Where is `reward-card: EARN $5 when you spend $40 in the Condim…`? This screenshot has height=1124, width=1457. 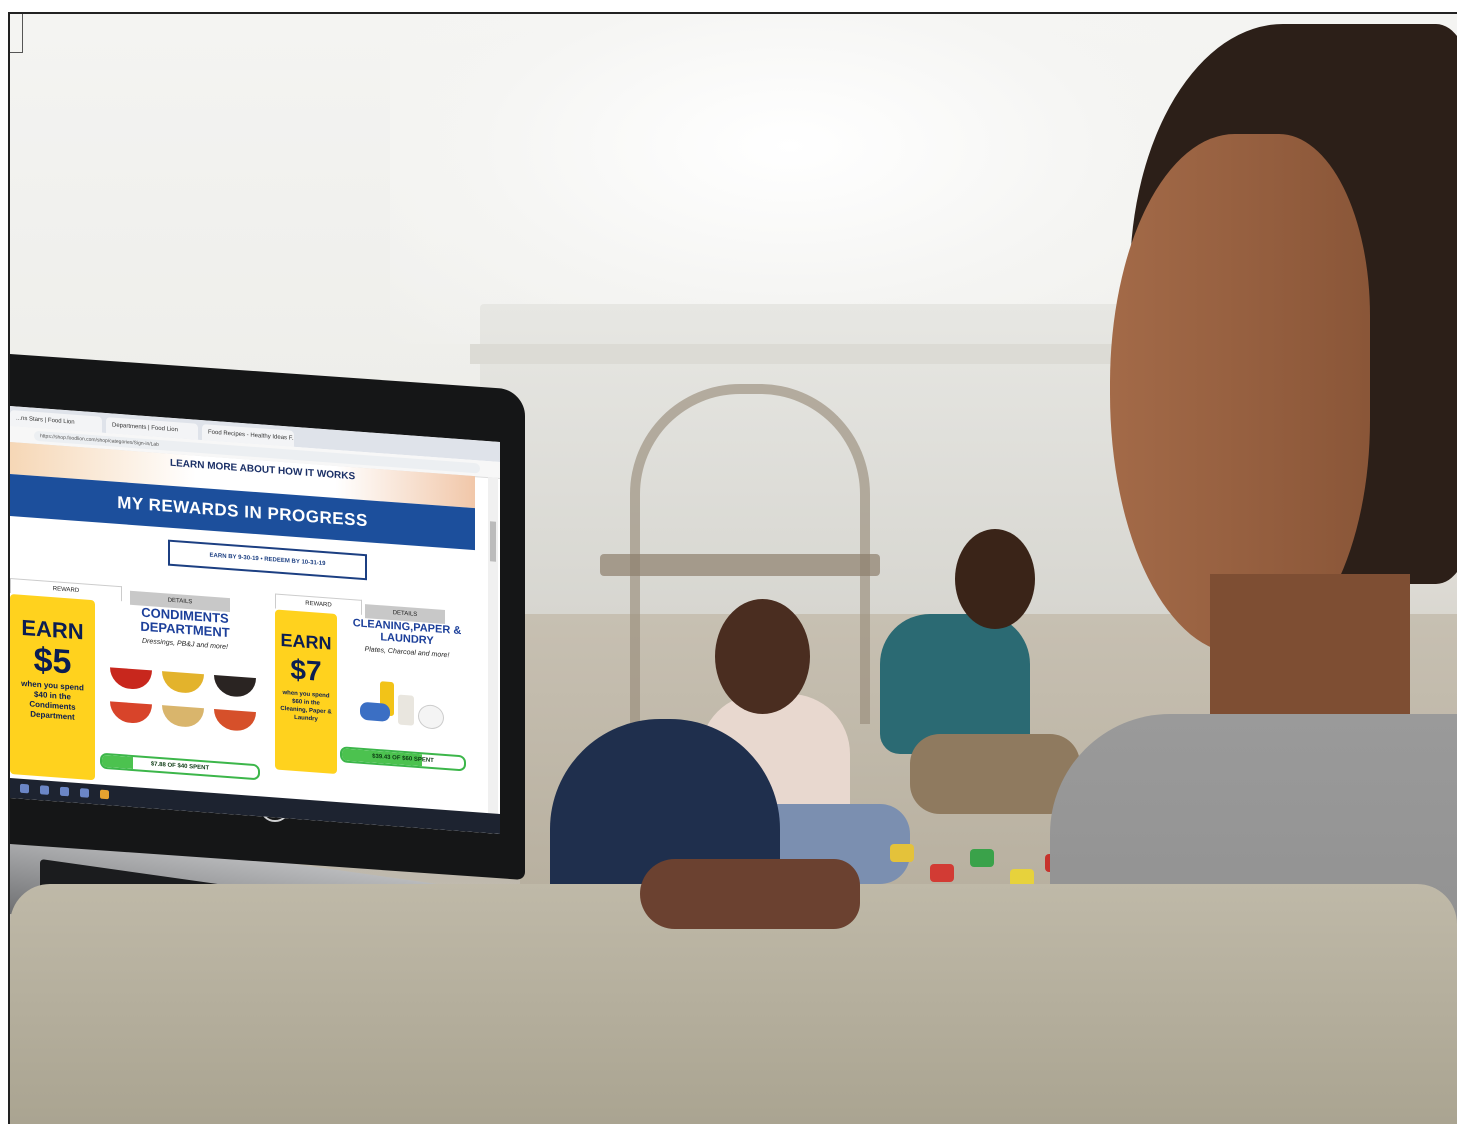 reward-card: EARN $5 when you spend $40 in the Condim… is located at coordinates (52, 687).